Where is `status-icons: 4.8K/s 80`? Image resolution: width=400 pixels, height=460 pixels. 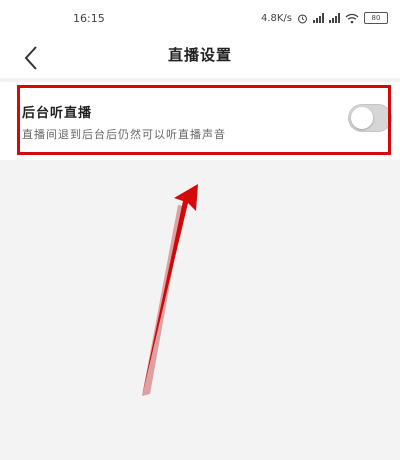 status-icons: 4.8K/s 80 is located at coordinates (324, 18).